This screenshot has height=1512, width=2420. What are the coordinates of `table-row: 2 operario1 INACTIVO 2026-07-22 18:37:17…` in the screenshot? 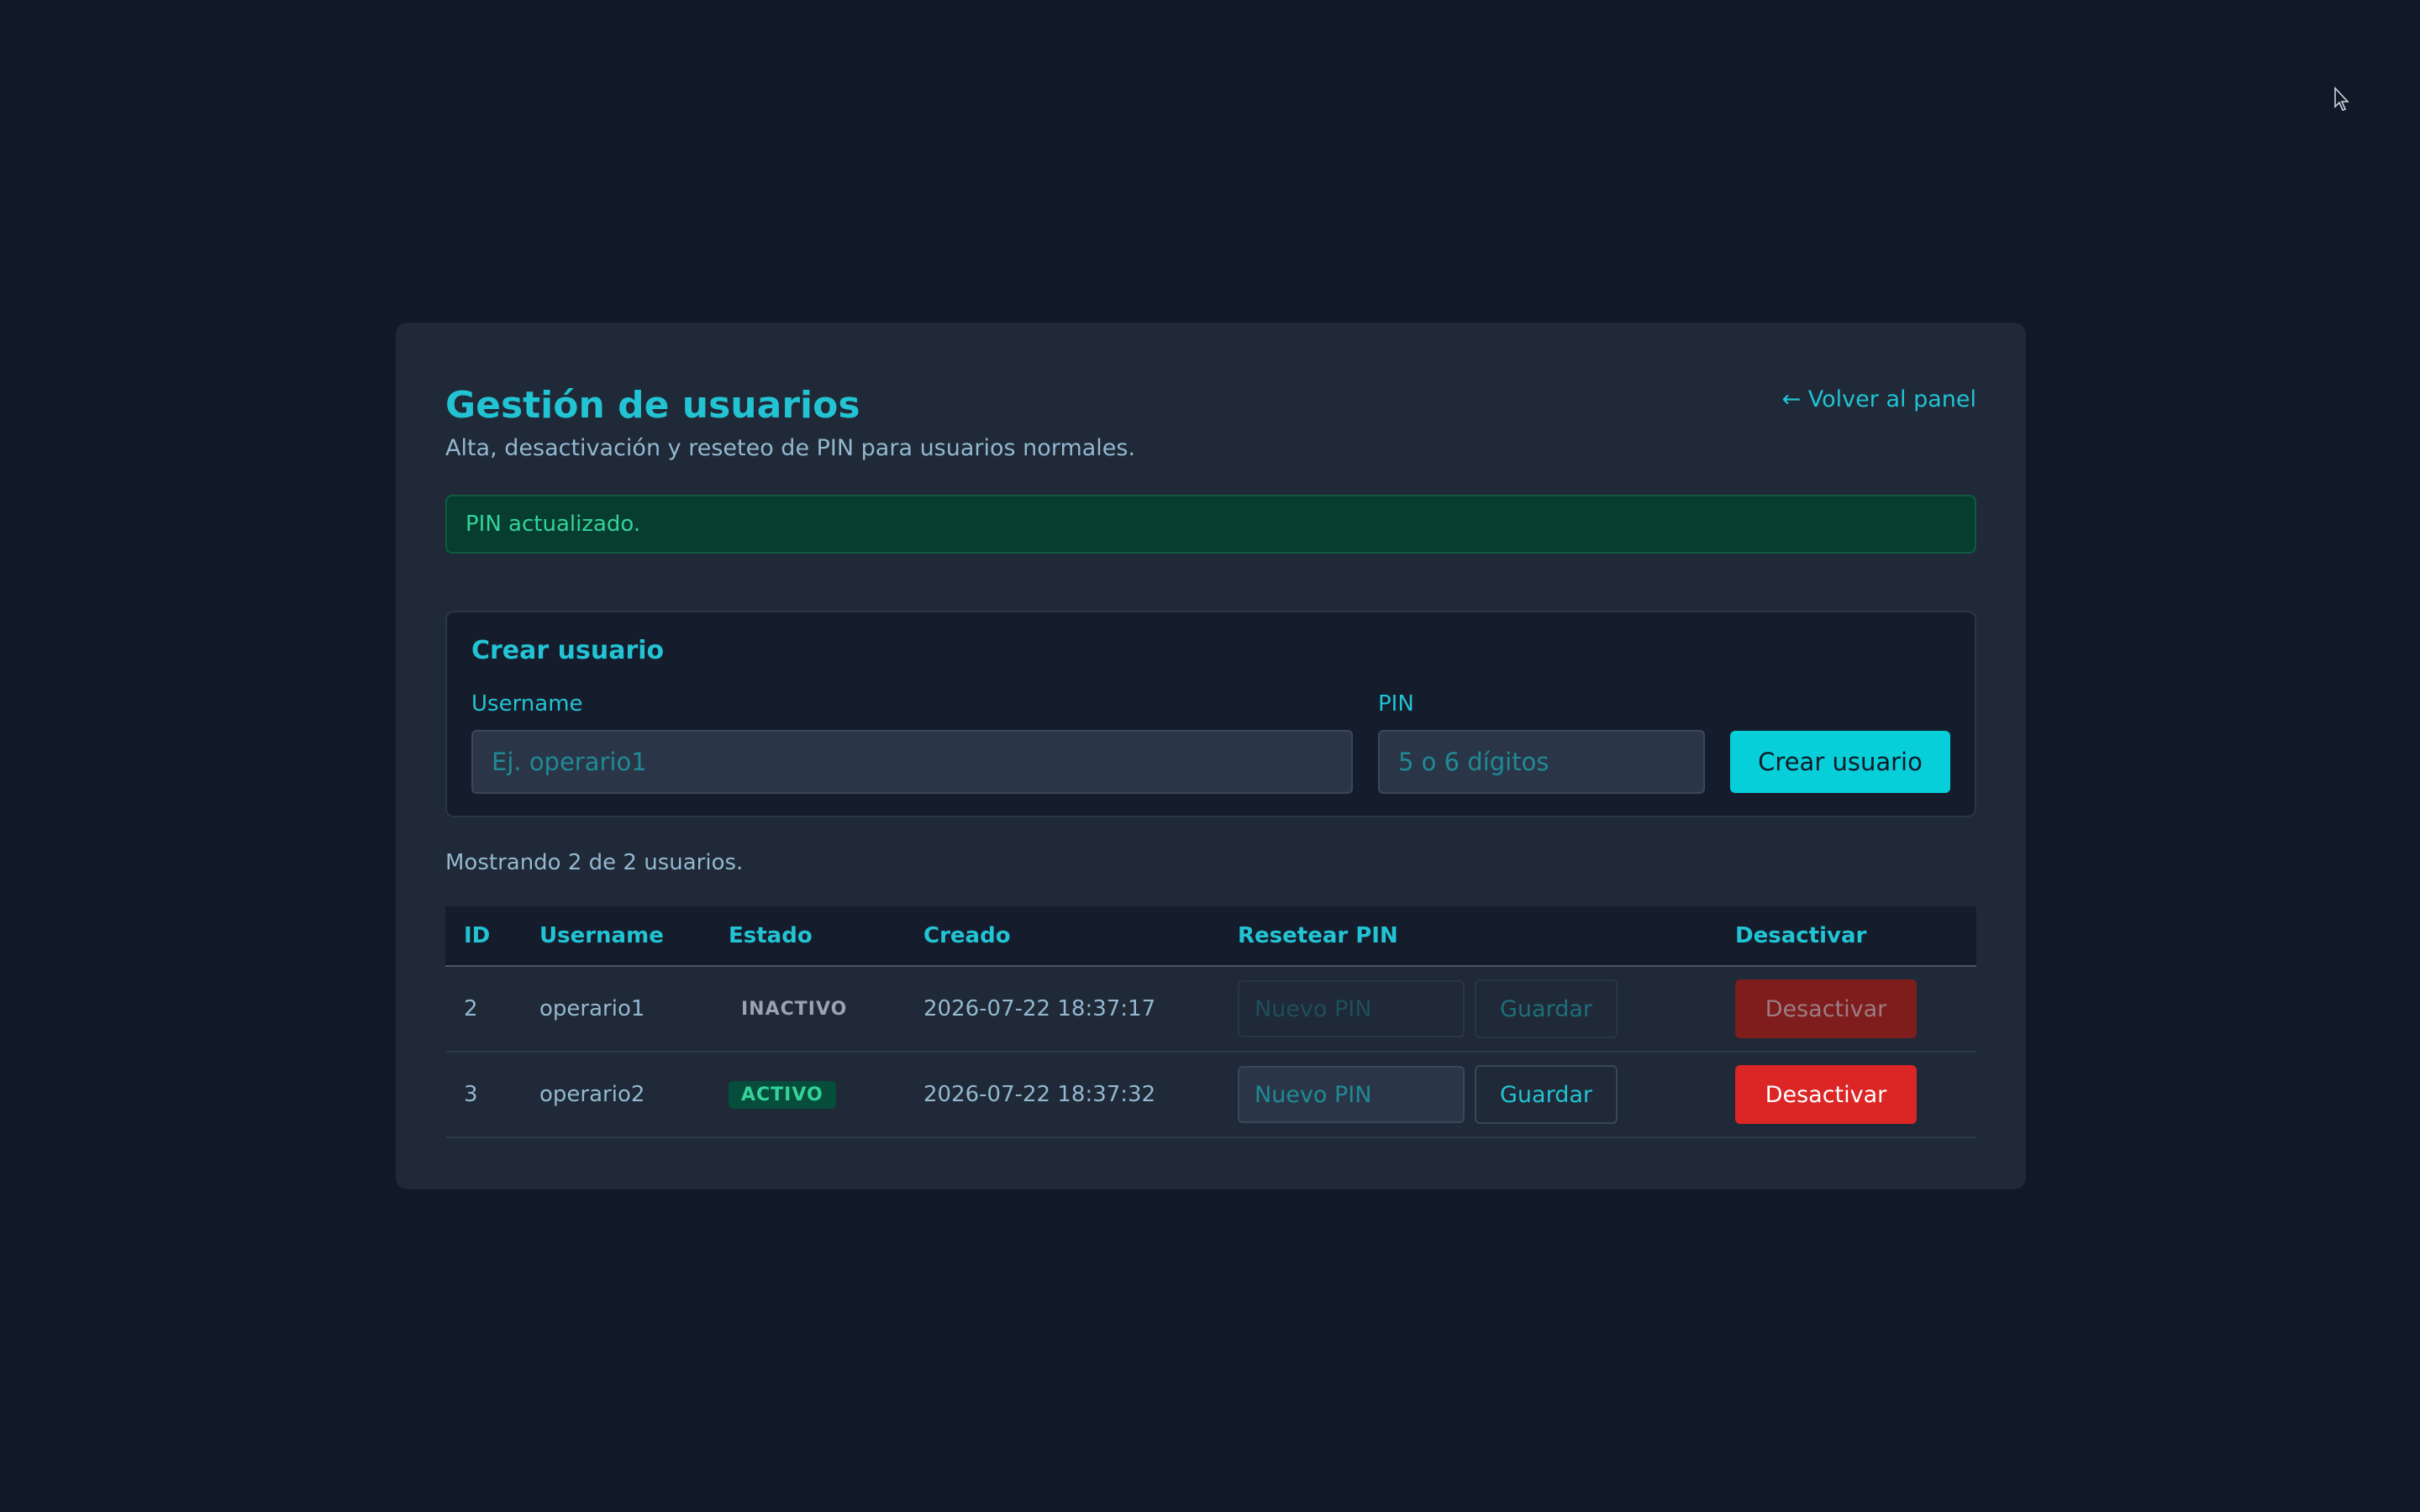 It's located at (1210, 1009).